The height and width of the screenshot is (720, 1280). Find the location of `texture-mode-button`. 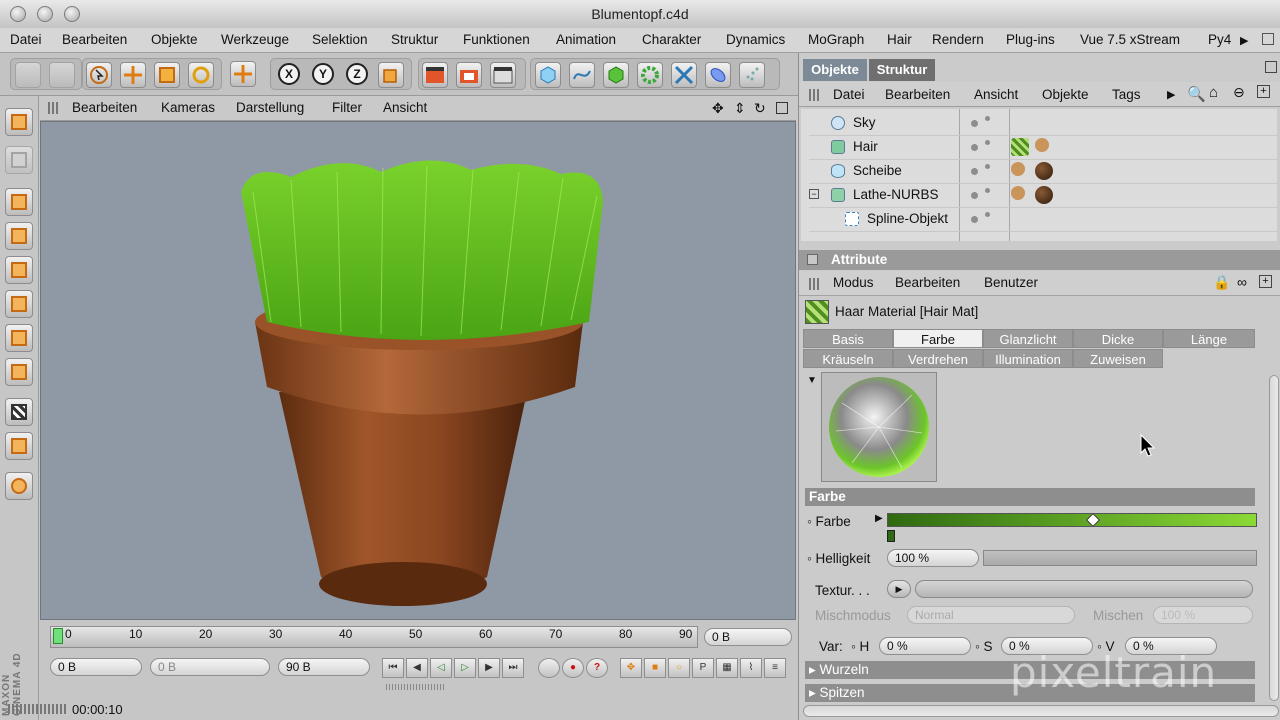

texture-mode-button is located at coordinates (19, 304).